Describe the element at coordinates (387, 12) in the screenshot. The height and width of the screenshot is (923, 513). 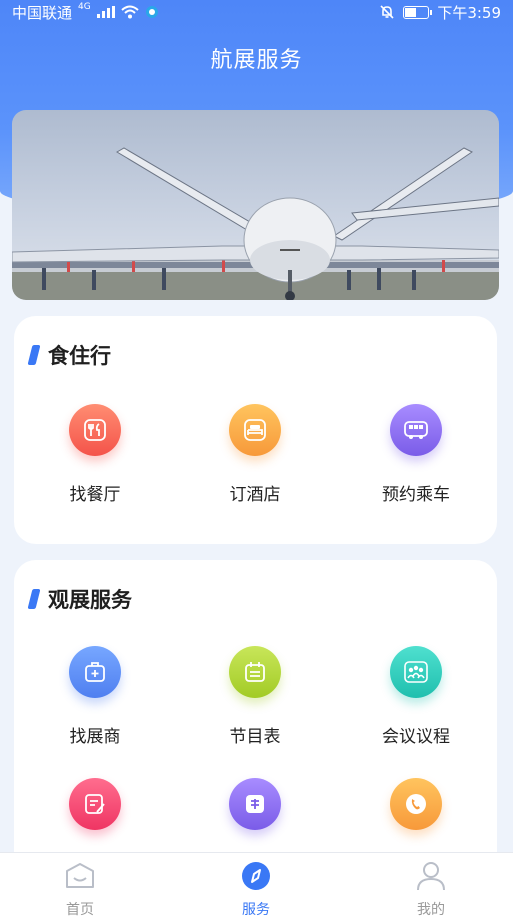
I see `mute-bell-icon` at that location.